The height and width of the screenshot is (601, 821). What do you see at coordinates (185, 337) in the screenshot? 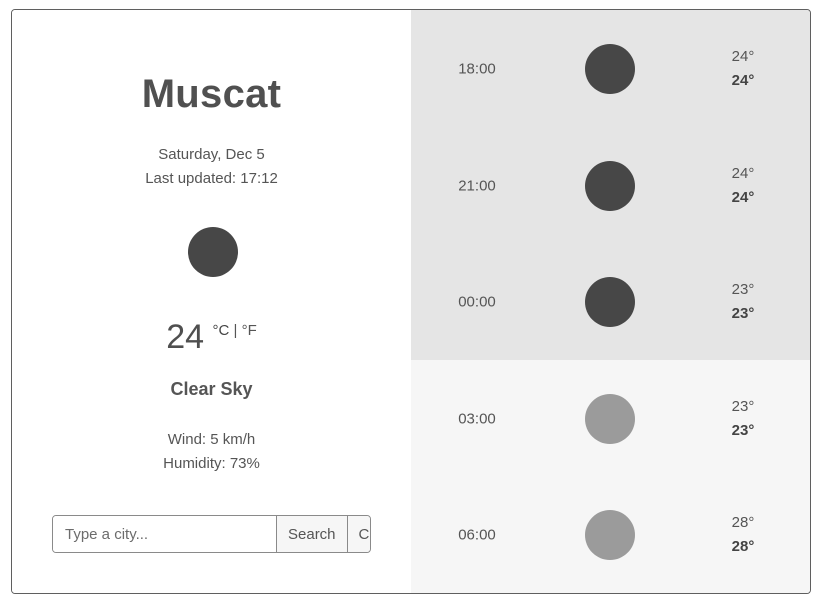
I see `current-temperature: 24` at bounding box center [185, 337].